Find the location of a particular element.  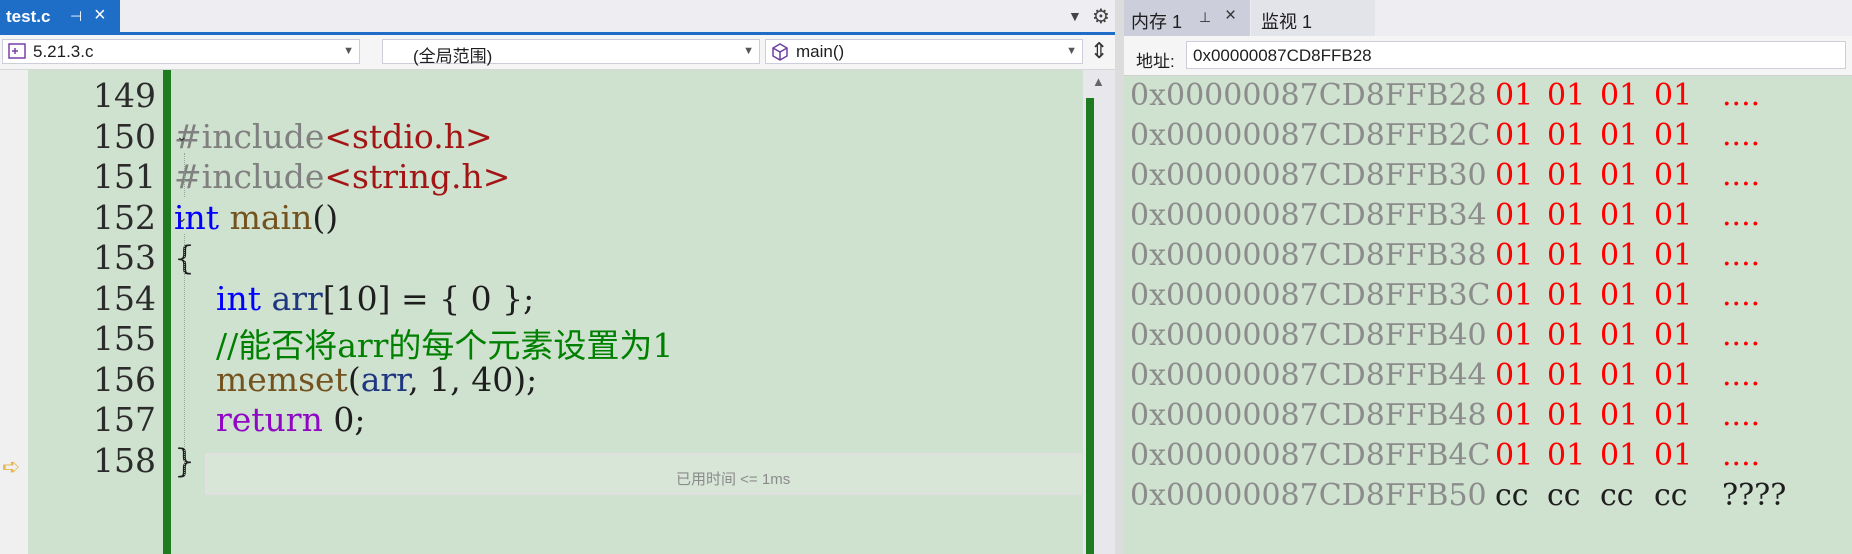

scroll-up-icon: ▲ is located at coordinates (1098, 81).